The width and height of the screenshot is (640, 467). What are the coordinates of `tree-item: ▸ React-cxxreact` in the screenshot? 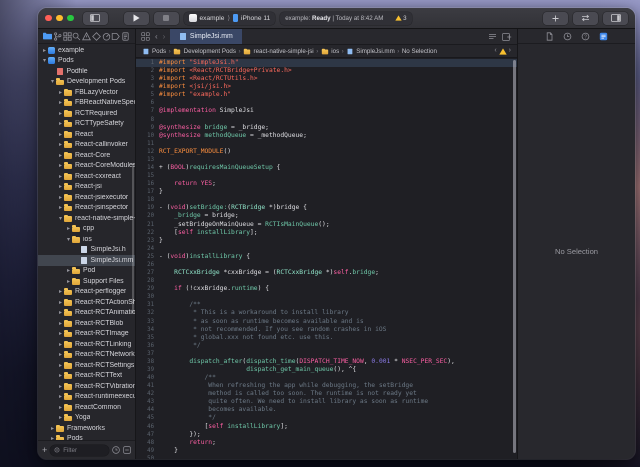 It's located at (86, 176).